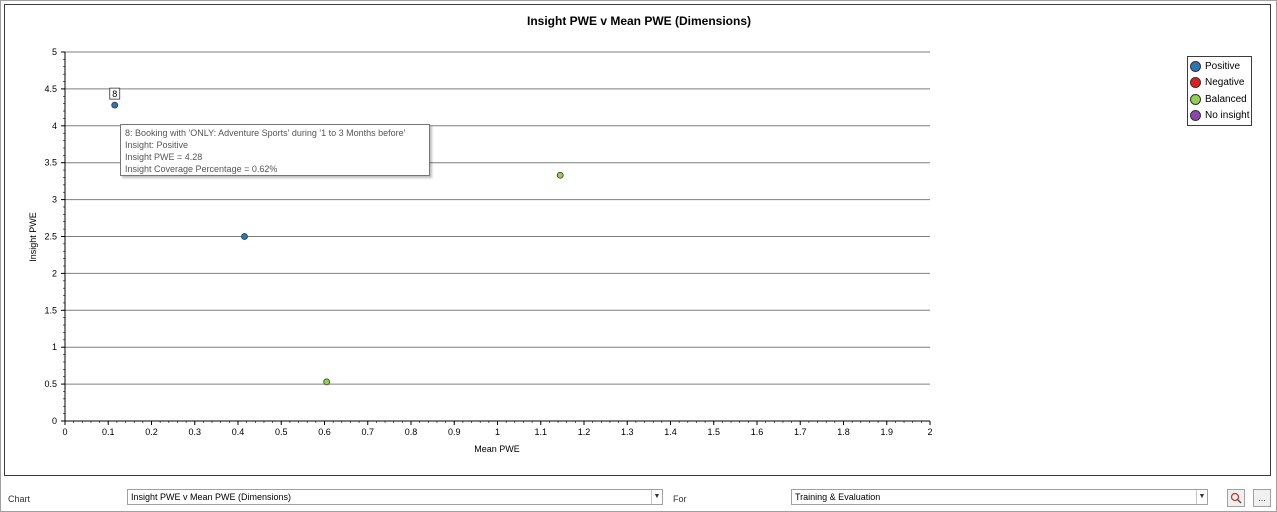 The image size is (1277, 512). What do you see at coordinates (1227, 116) in the screenshot?
I see `legend-label: No insight` at bounding box center [1227, 116].